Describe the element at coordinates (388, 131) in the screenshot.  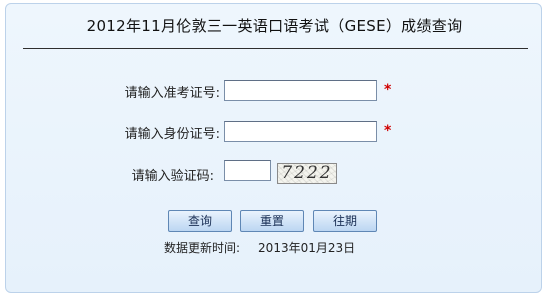
I see `id-required-mark: *` at that location.